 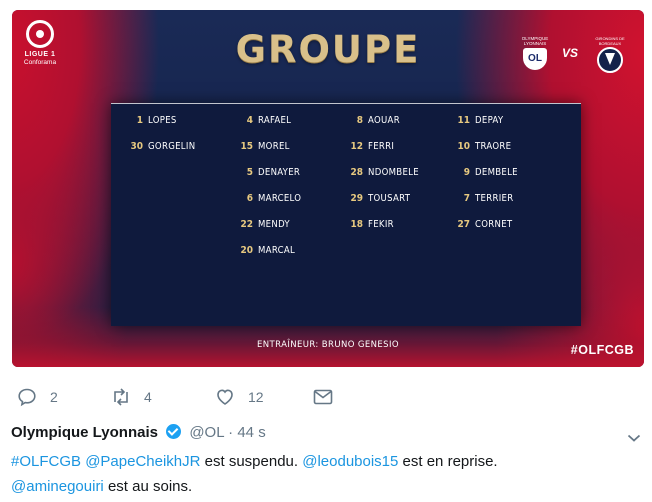 I want to click on direct-message-button, so click(x=329, y=397).